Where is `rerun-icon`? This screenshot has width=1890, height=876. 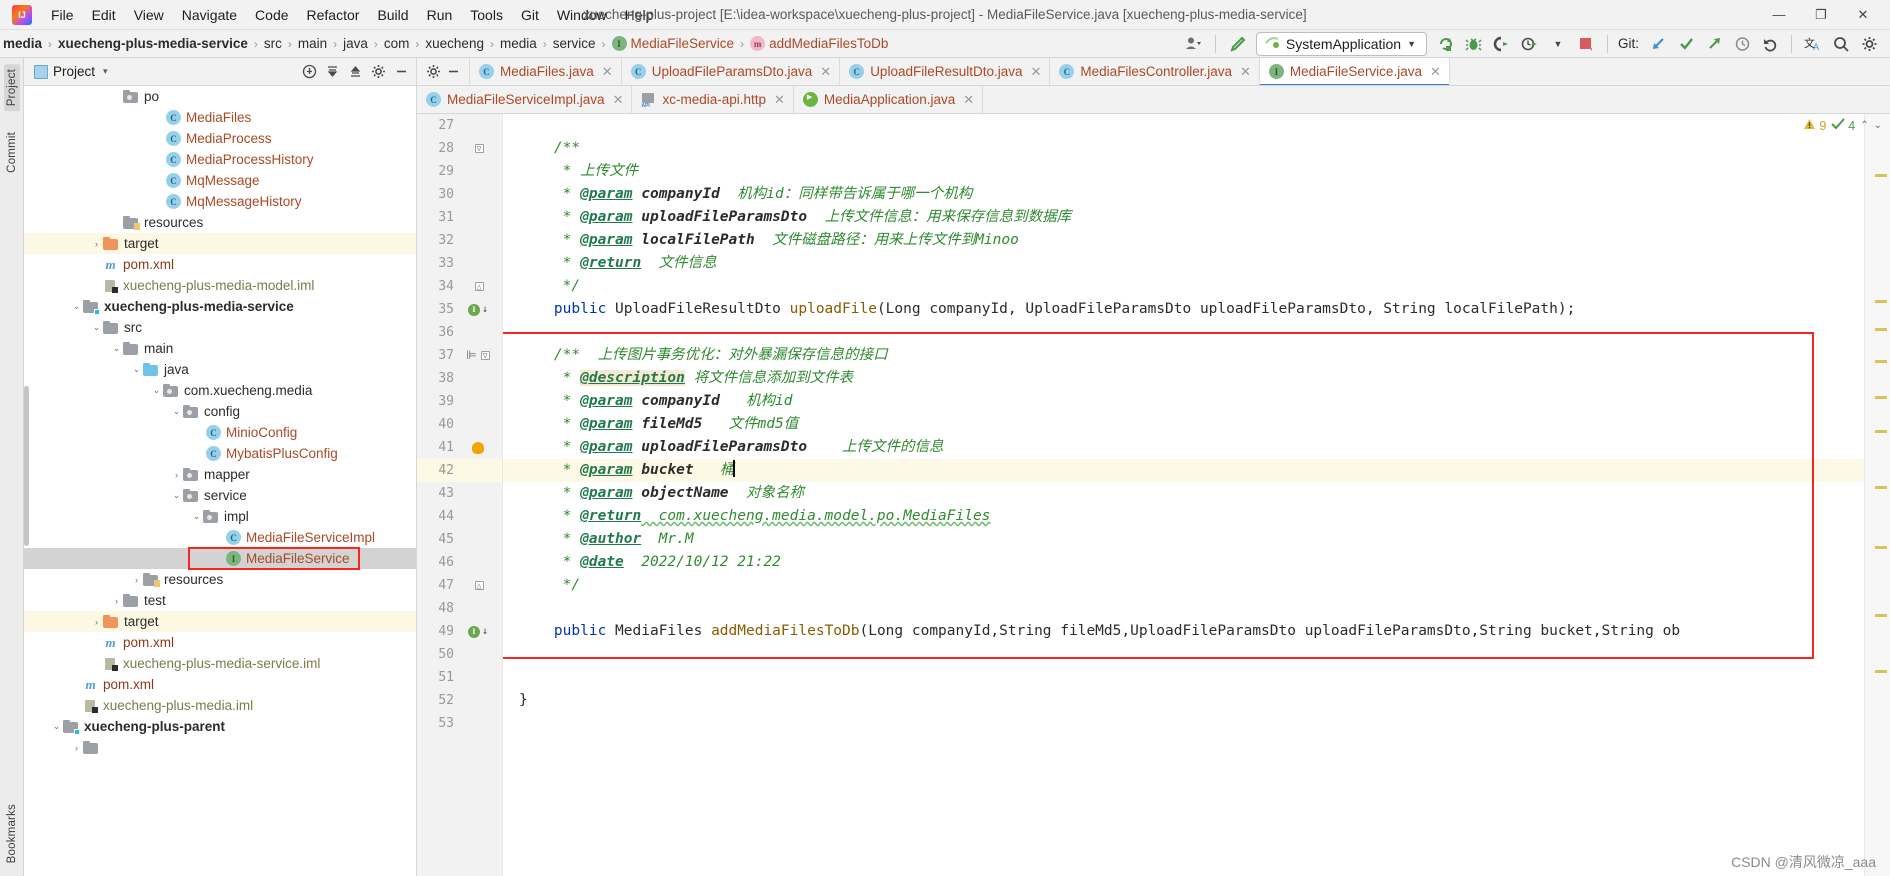 rerun-icon is located at coordinates (1446, 44).